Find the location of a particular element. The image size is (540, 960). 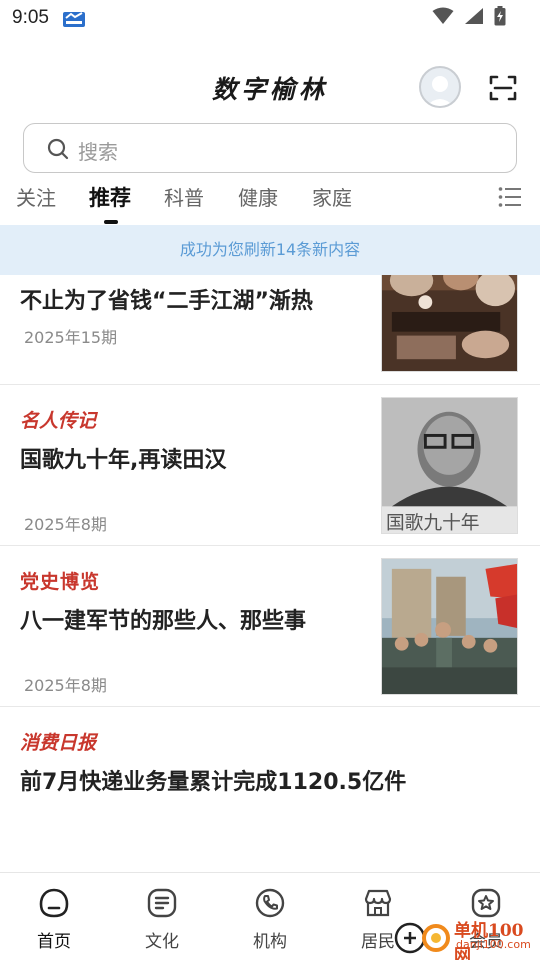

search-input: 搜索 is located at coordinates (270, 148).